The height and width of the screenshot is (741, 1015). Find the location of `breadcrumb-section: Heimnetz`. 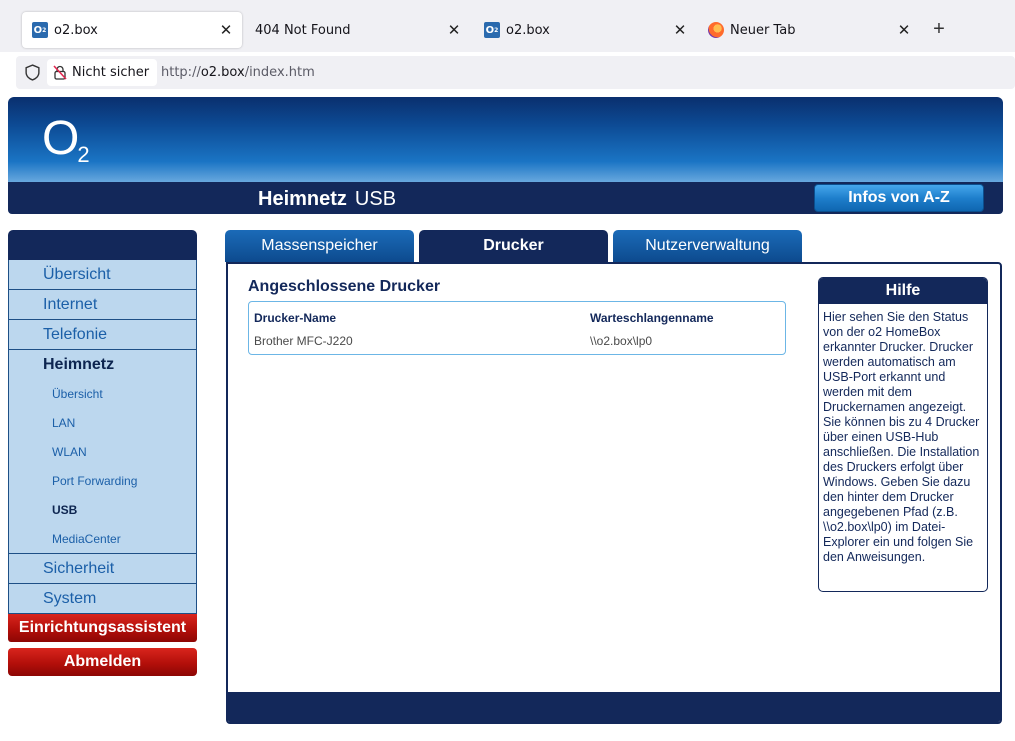

breadcrumb-section: Heimnetz is located at coordinates (302, 199).